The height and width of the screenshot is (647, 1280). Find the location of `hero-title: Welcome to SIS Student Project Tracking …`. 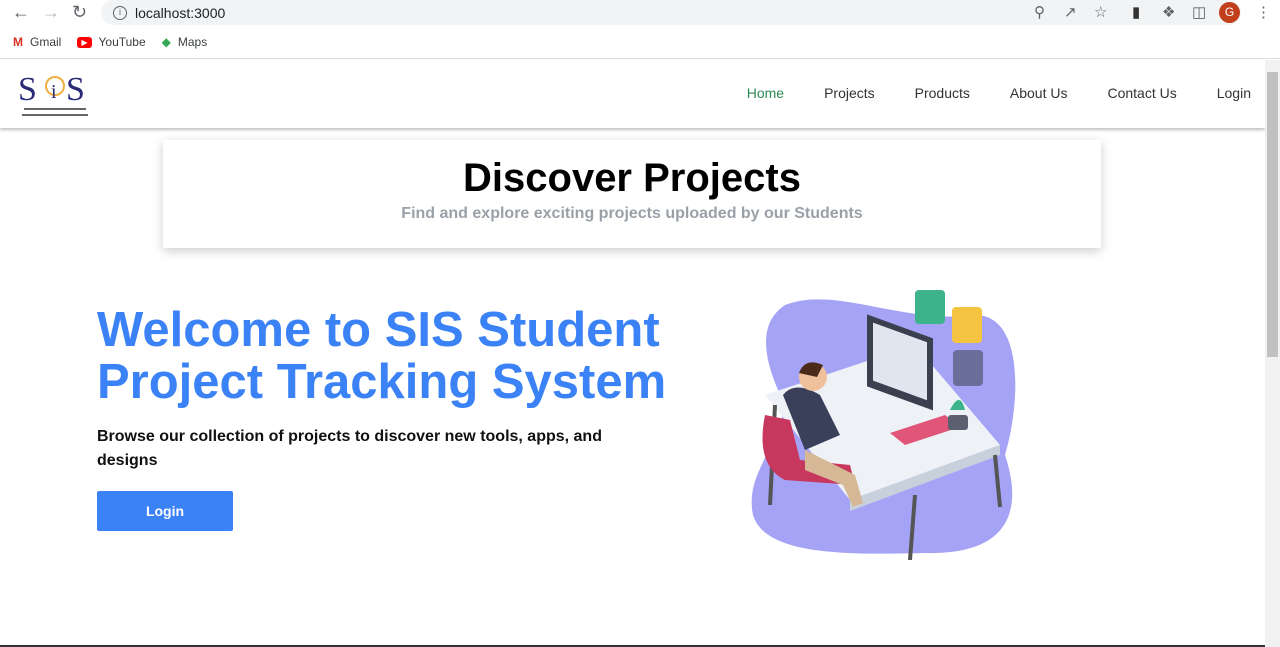

hero-title: Welcome to SIS Student Project Tracking … is located at coordinates (382, 356).